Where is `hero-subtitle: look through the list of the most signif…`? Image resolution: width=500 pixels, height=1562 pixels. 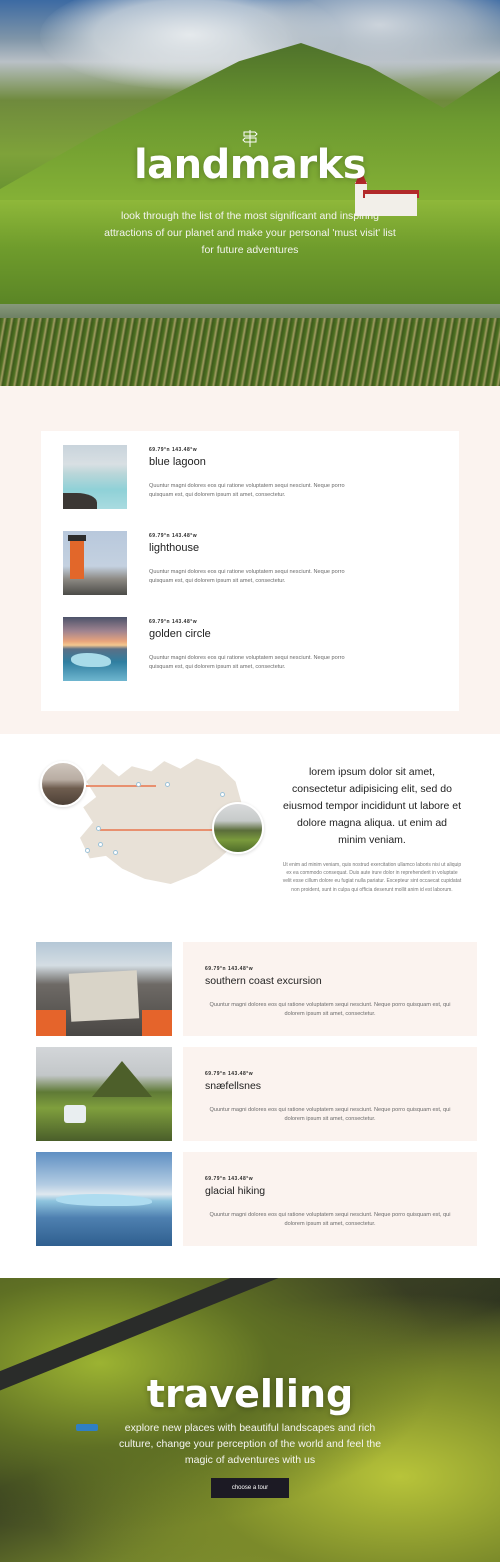
hero-subtitle: look through the list of the most signif… is located at coordinates (250, 233).